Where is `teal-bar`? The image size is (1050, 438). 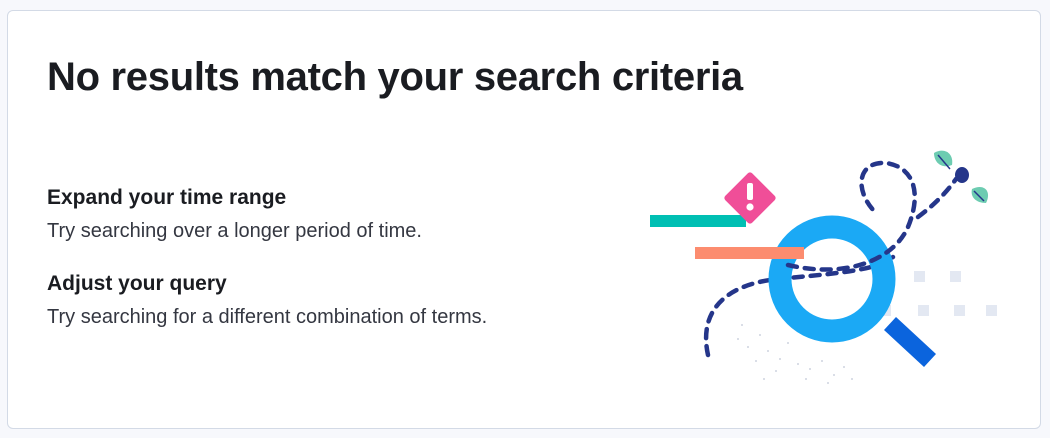 teal-bar is located at coordinates (698, 221).